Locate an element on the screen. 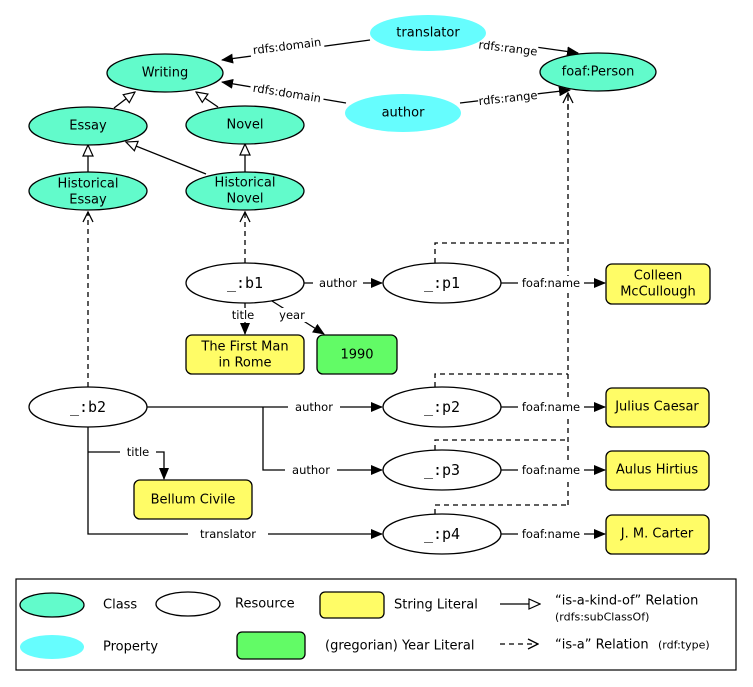  legend-string-label: String Literal is located at coordinates (436, 605).